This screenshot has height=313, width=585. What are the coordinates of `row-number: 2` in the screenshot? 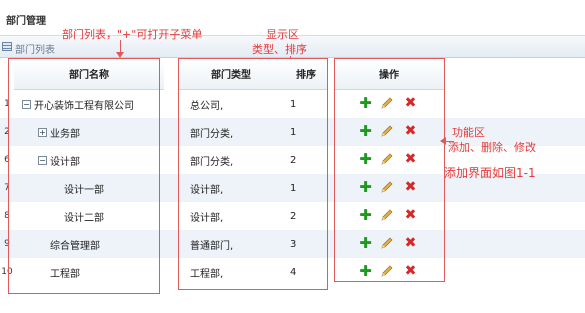 It's located at (7, 132).